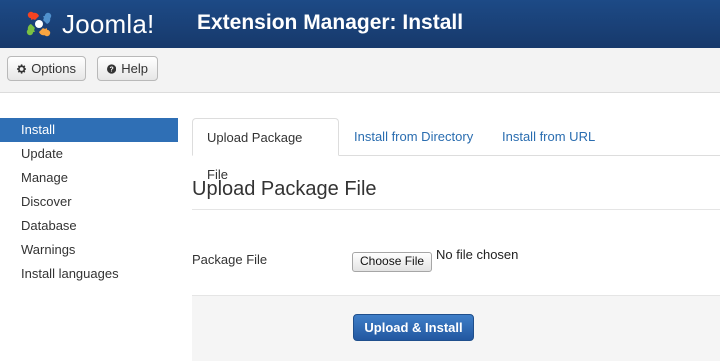 Image resolution: width=720 pixels, height=361 pixels. I want to click on help-button: ? Help, so click(127, 68).